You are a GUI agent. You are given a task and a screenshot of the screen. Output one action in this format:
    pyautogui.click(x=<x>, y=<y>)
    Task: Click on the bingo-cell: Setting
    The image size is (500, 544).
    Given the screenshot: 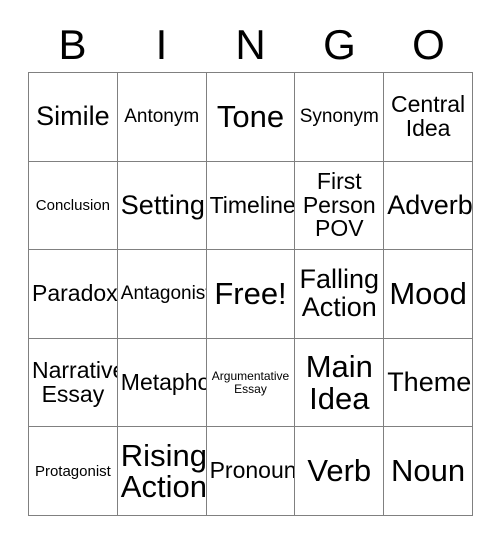 What is the action you would take?
    pyautogui.click(x=162, y=206)
    